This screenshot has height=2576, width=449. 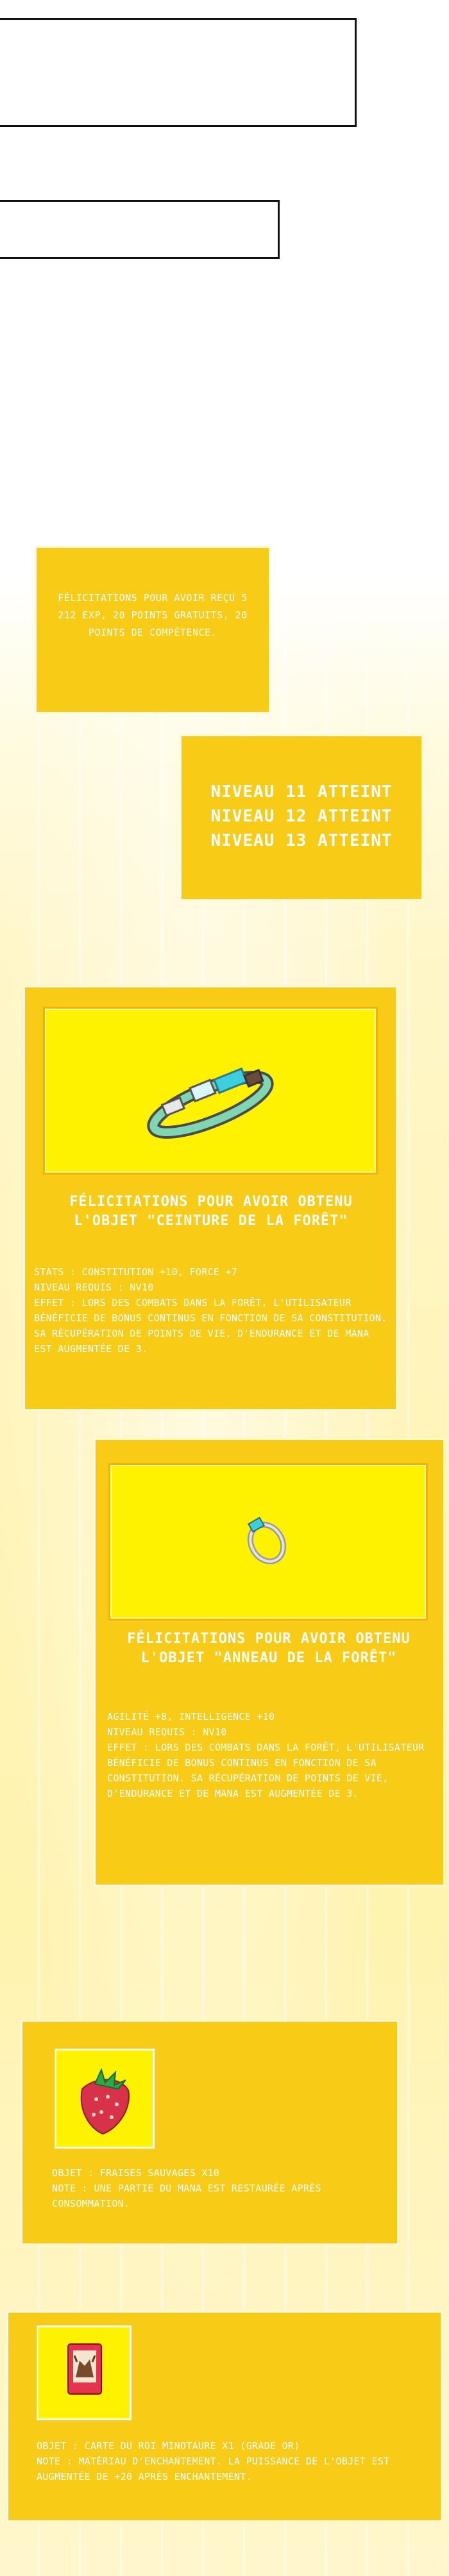 I want to click on belt-icon, so click(x=211, y=1103).